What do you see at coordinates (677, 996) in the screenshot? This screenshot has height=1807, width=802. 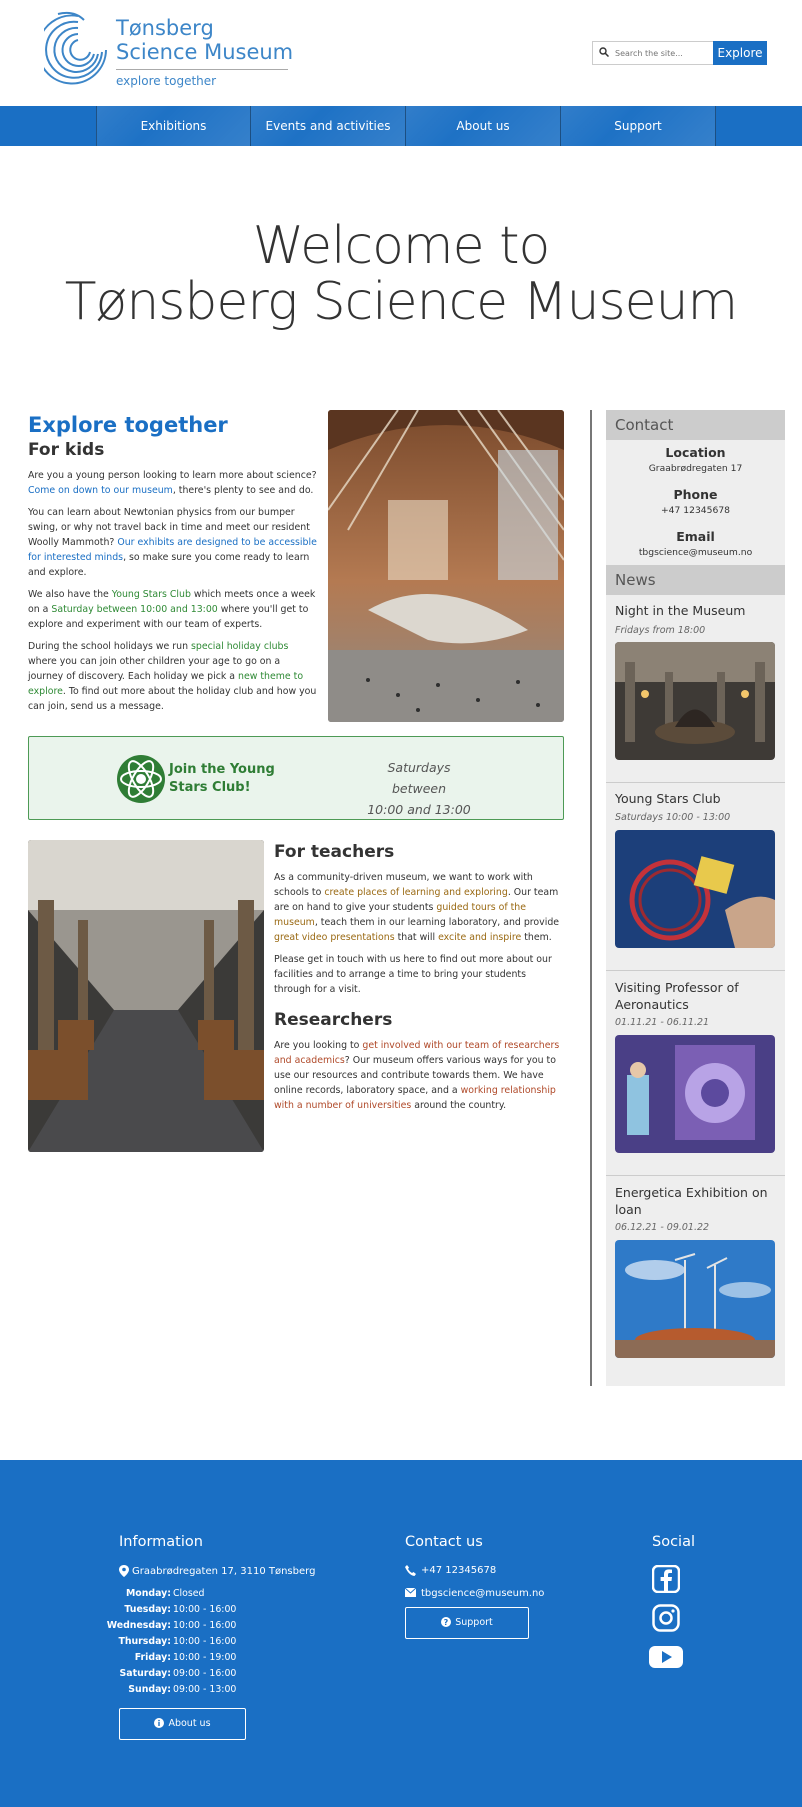 I see `news-title: Visiting Professor of Aeronautics` at bounding box center [677, 996].